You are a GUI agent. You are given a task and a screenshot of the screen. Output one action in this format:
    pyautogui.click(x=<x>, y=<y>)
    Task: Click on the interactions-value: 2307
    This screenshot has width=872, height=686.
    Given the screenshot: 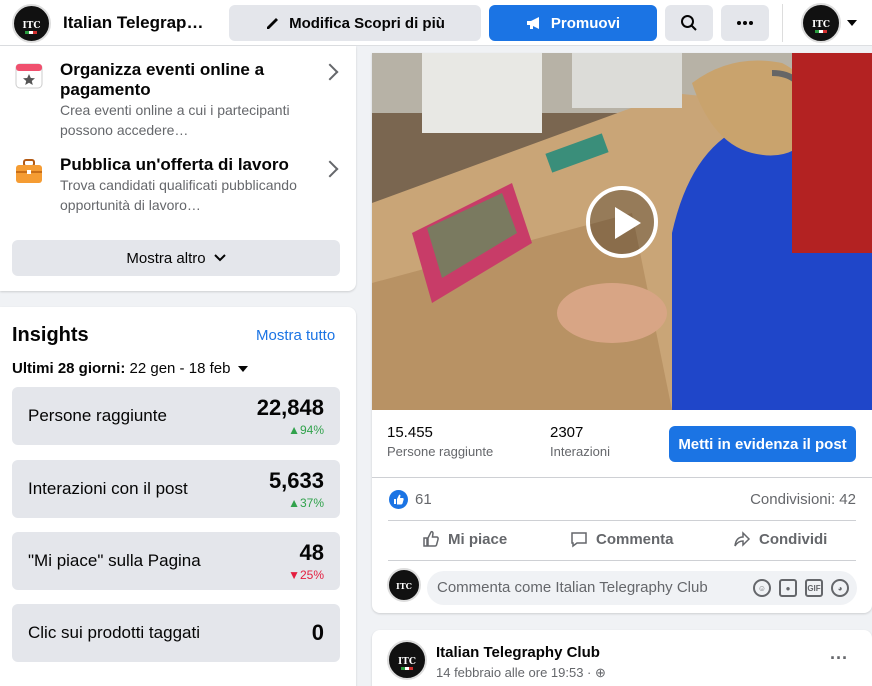 What is the action you would take?
    pyautogui.click(x=567, y=432)
    